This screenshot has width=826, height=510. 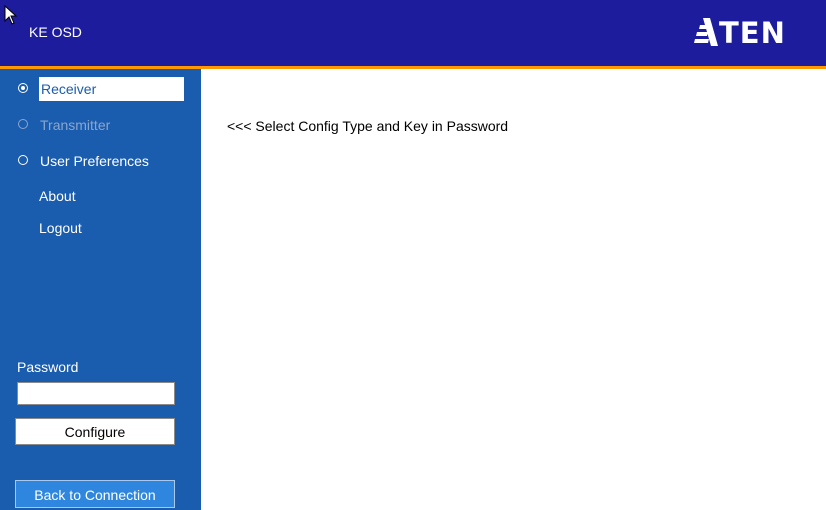 I want to click on back-to-connection-button: Back to Connection, so click(x=95, y=494).